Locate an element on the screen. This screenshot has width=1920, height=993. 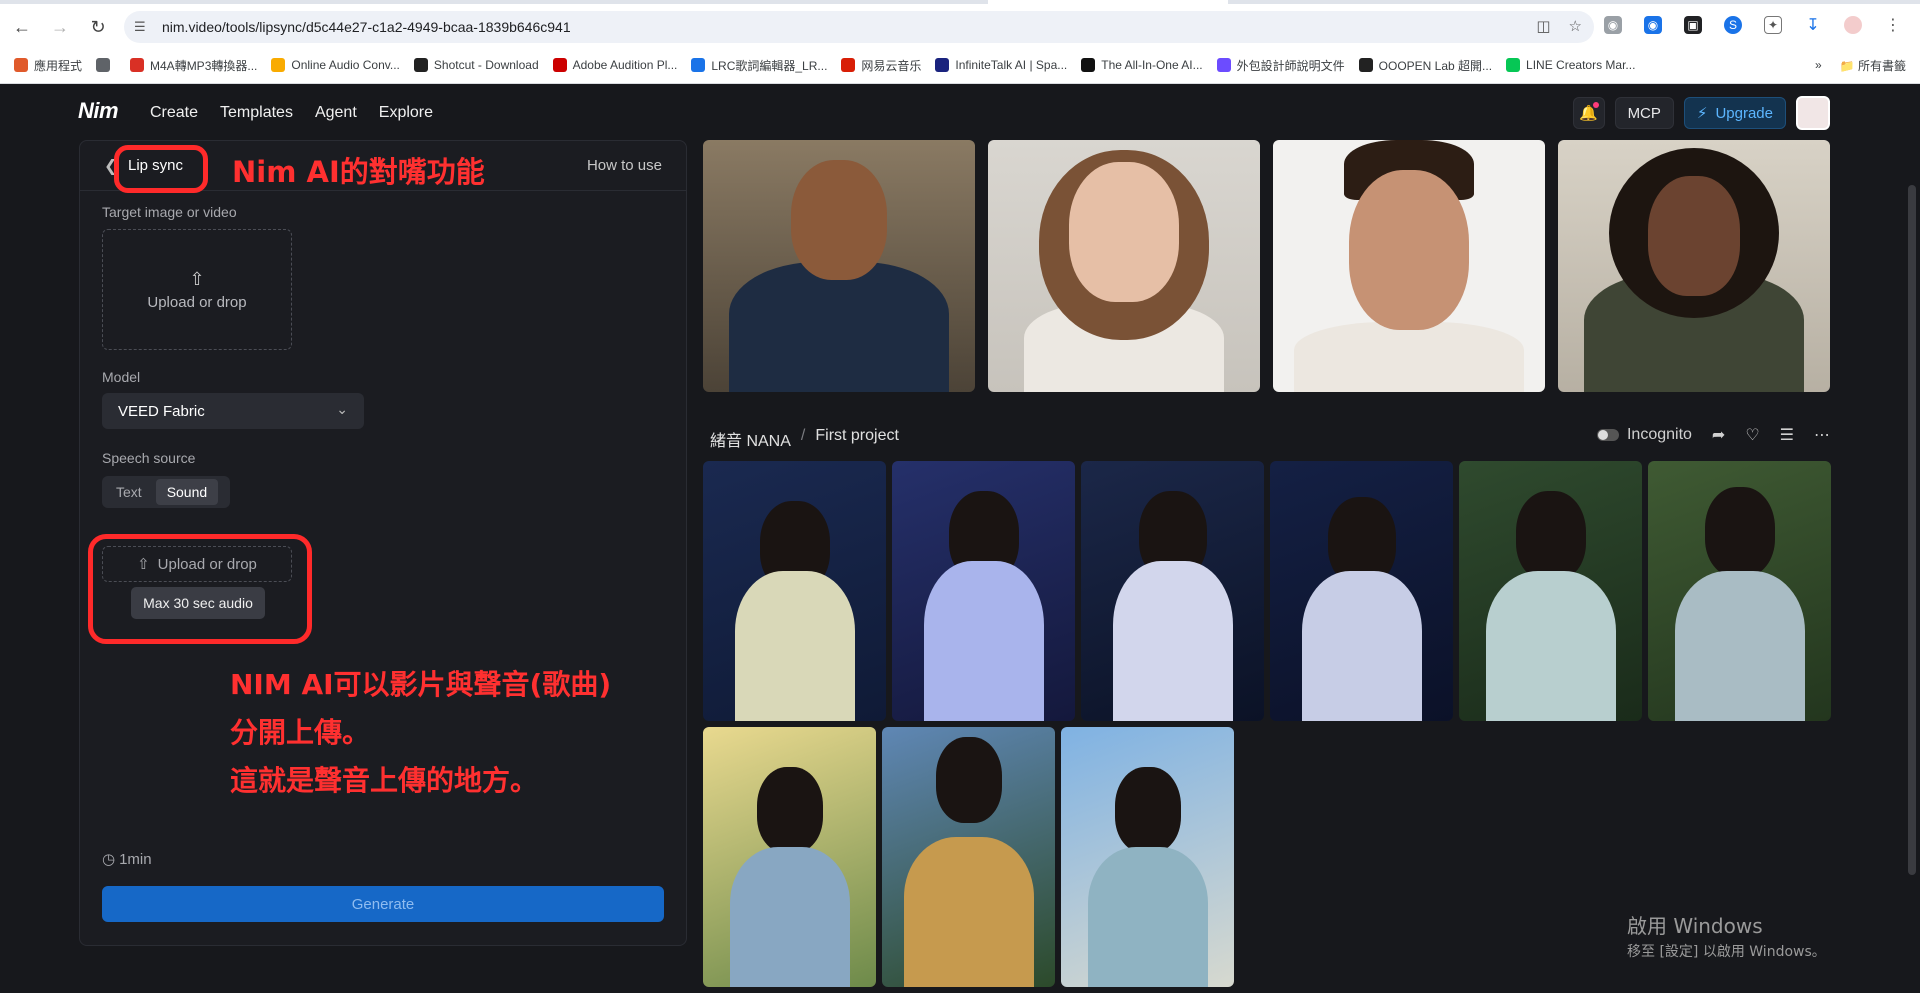
audio-limit-tooltip: Max 30 sec audio is located at coordinates (198, 603).